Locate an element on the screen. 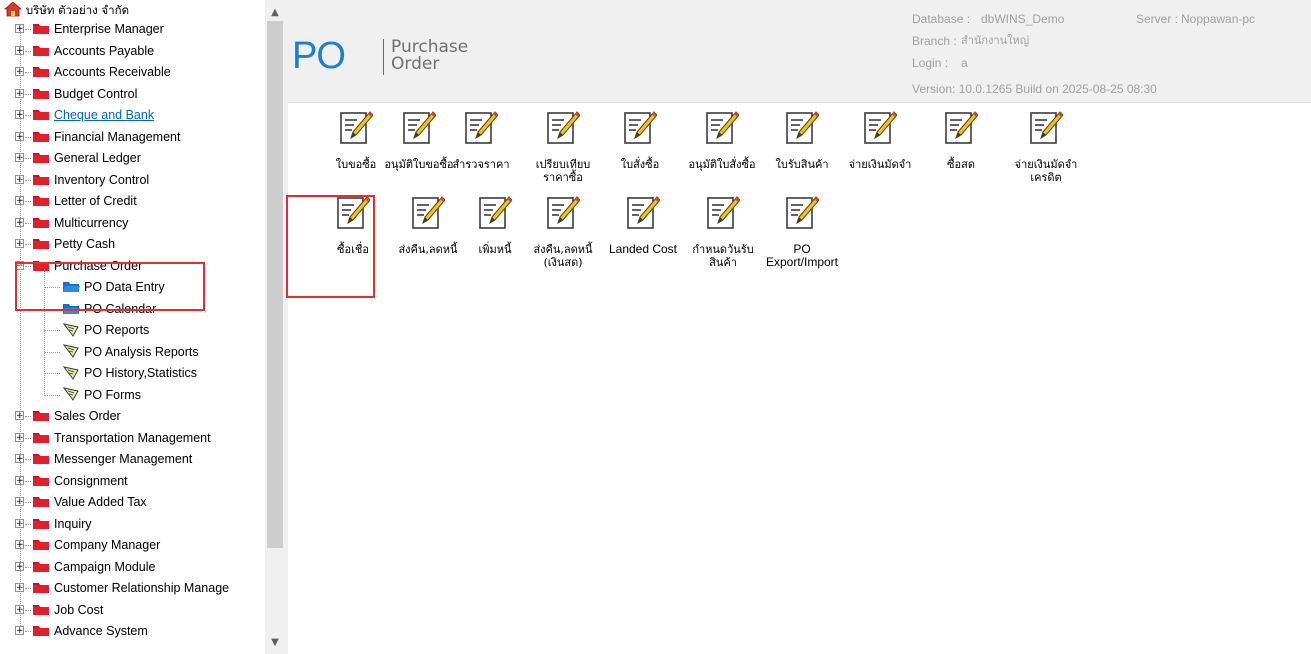 The height and width of the screenshot is (654, 1311). highlight-box-tree is located at coordinates (110, 286).